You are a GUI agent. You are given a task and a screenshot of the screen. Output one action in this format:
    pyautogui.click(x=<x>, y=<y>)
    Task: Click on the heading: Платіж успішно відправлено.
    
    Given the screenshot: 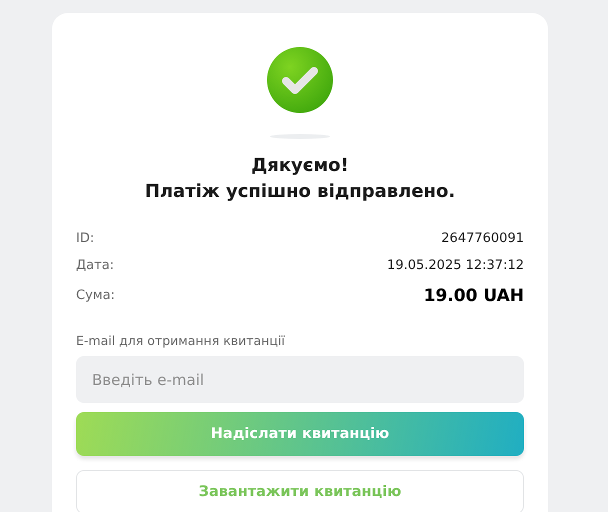 What is the action you would take?
    pyautogui.click(x=300, y=192)
    